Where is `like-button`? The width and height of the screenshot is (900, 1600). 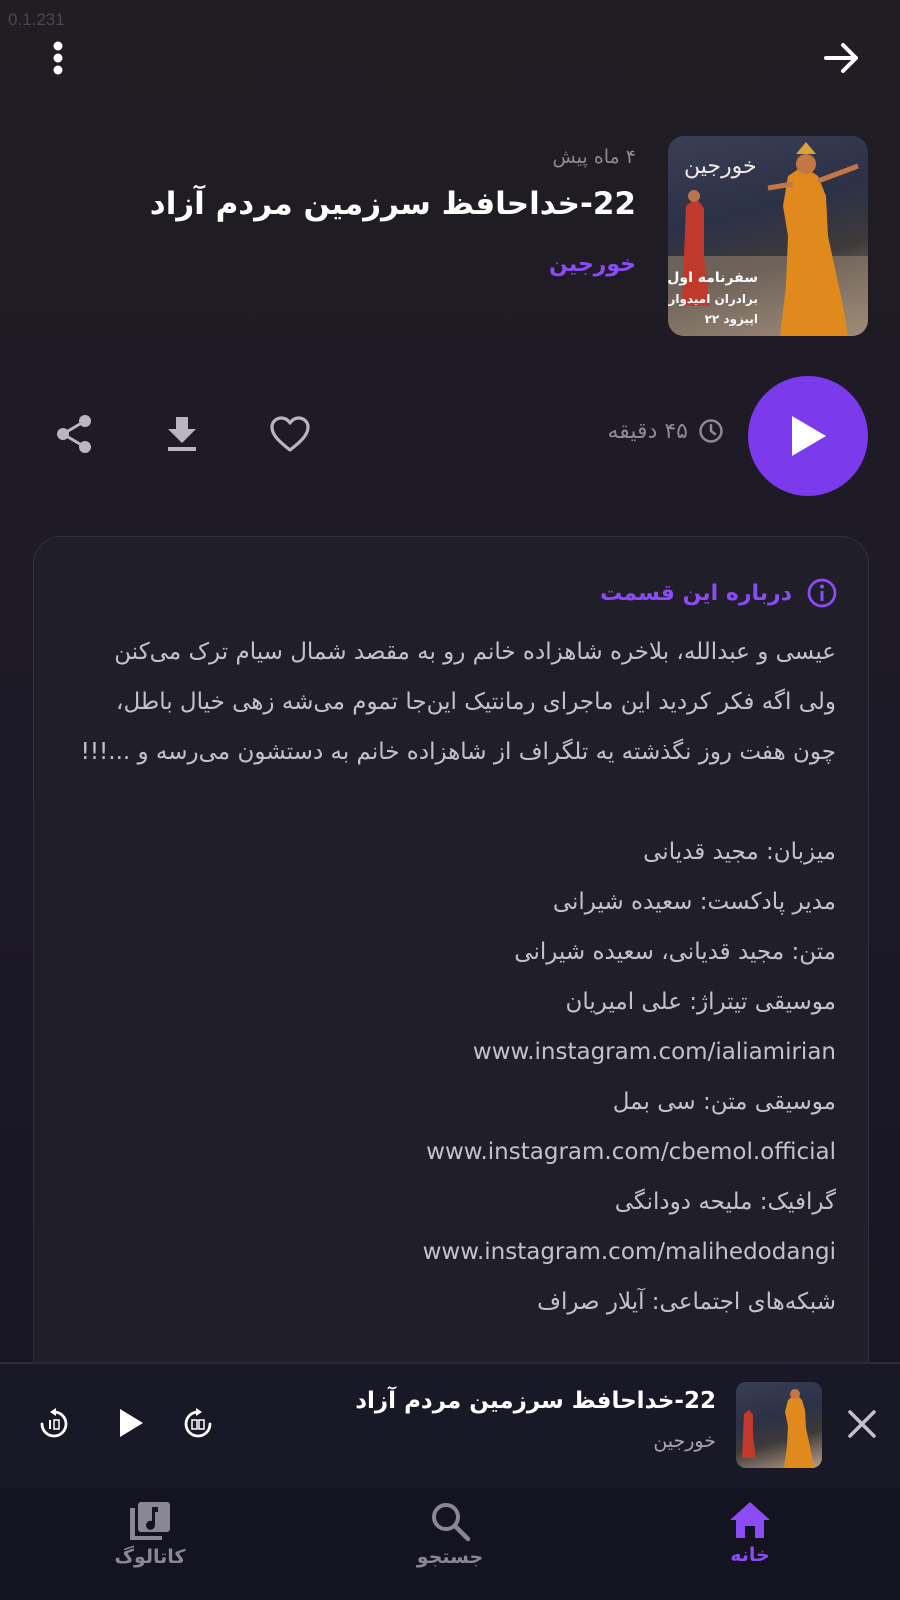 like-button is located at coordinates (290, 434).